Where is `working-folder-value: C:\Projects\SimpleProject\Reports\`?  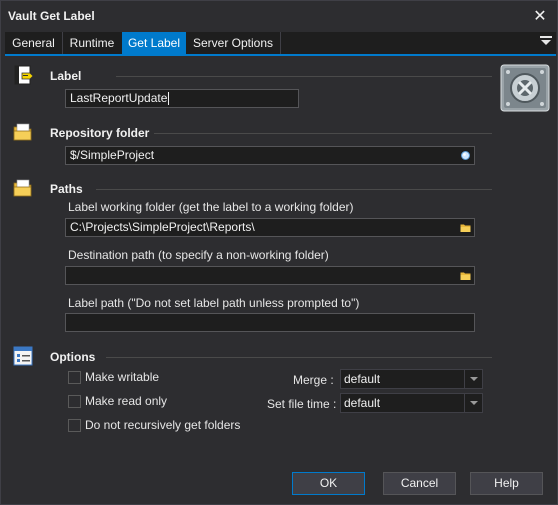
working-folder-value: C:\Projects\SimpleProject\Reports\ is located at coordinates (162, 227).